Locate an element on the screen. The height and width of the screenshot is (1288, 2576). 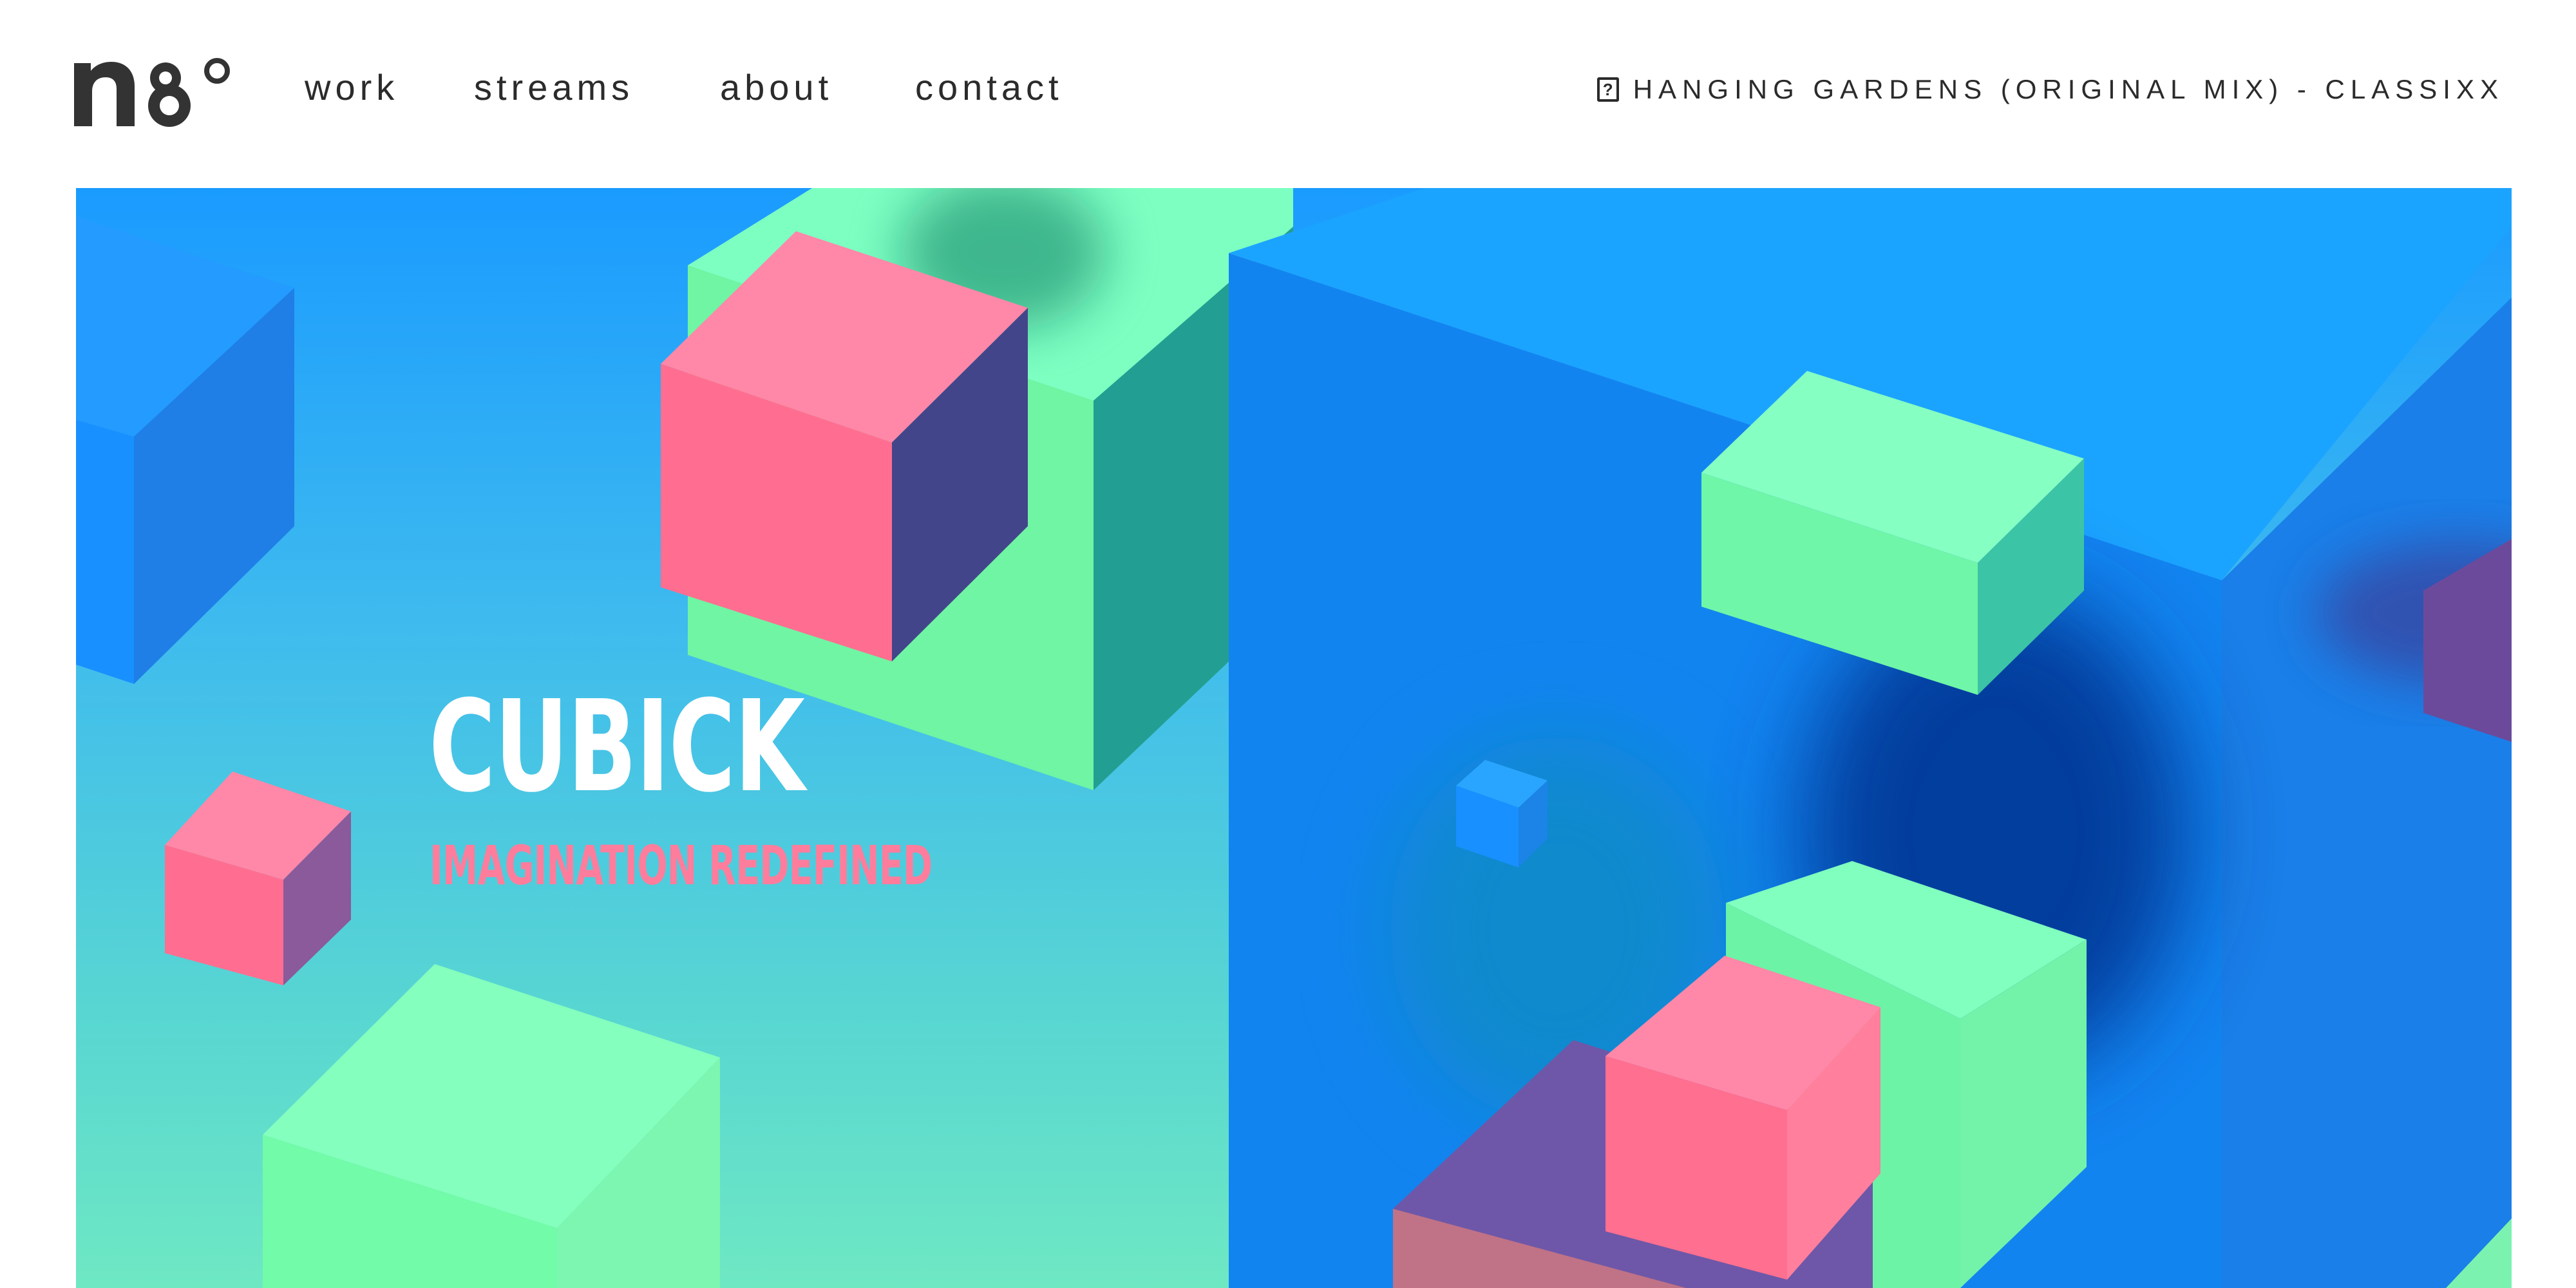
nav-contact: contact is located at coordinates (989, 87).